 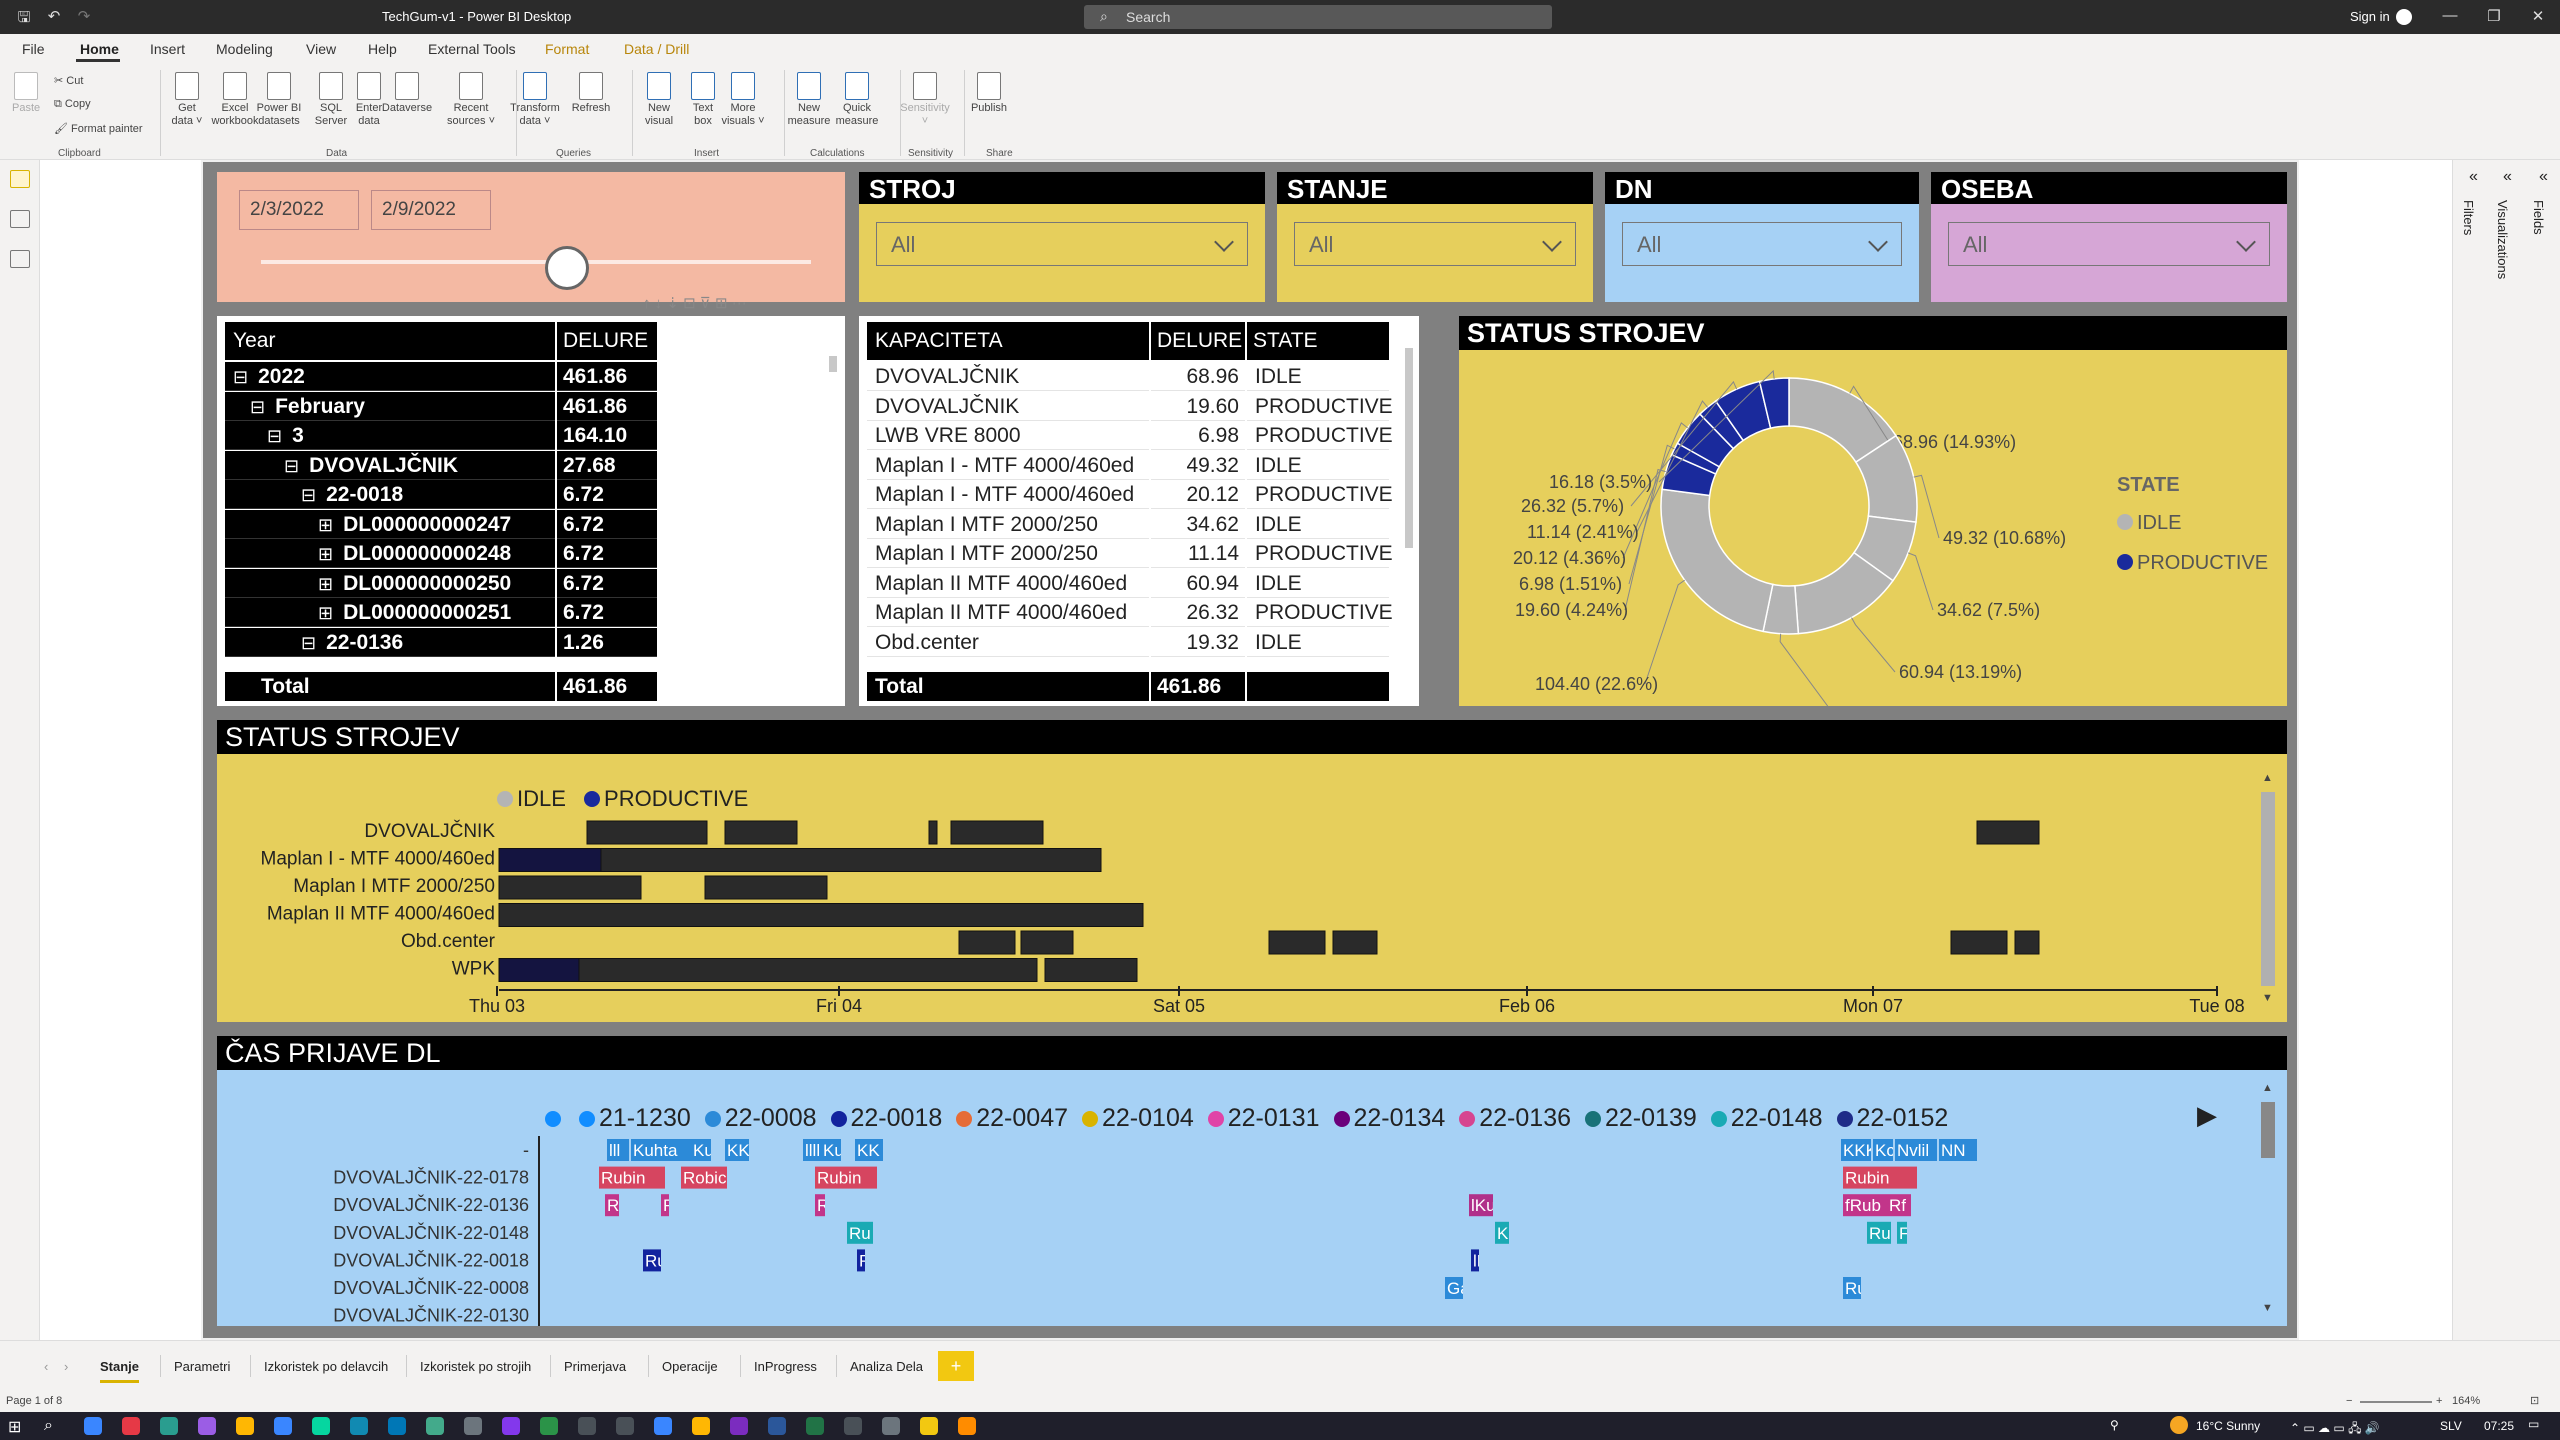 What do you see at coordinates (68, 80) in the screenshot?
I see `cut-button: ✂ Cut` at bounding box center [68, 80].